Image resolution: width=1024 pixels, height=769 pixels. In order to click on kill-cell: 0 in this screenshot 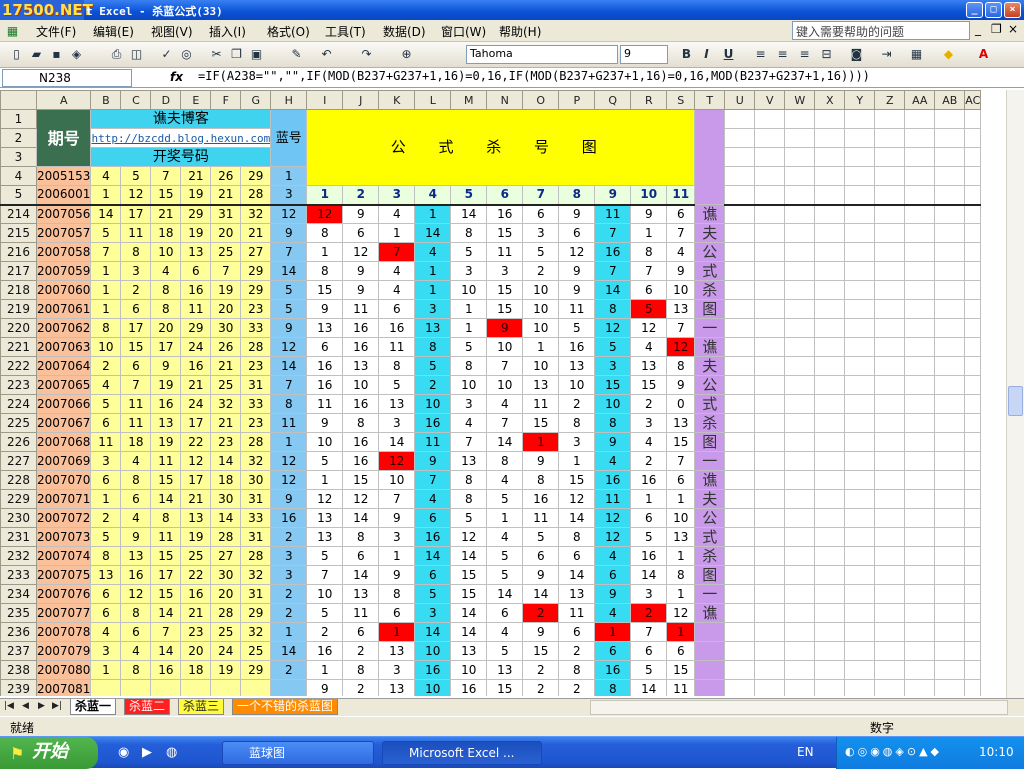, I will do `click(681, 404)`.